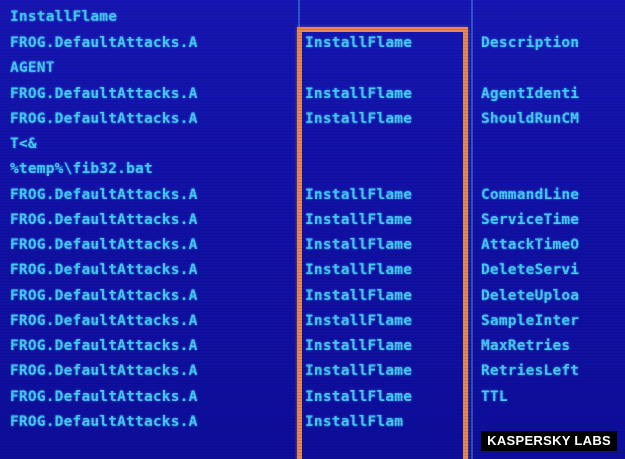  I want to click on code-line-7: %temp%\fib32.bat, so click(312, 169).